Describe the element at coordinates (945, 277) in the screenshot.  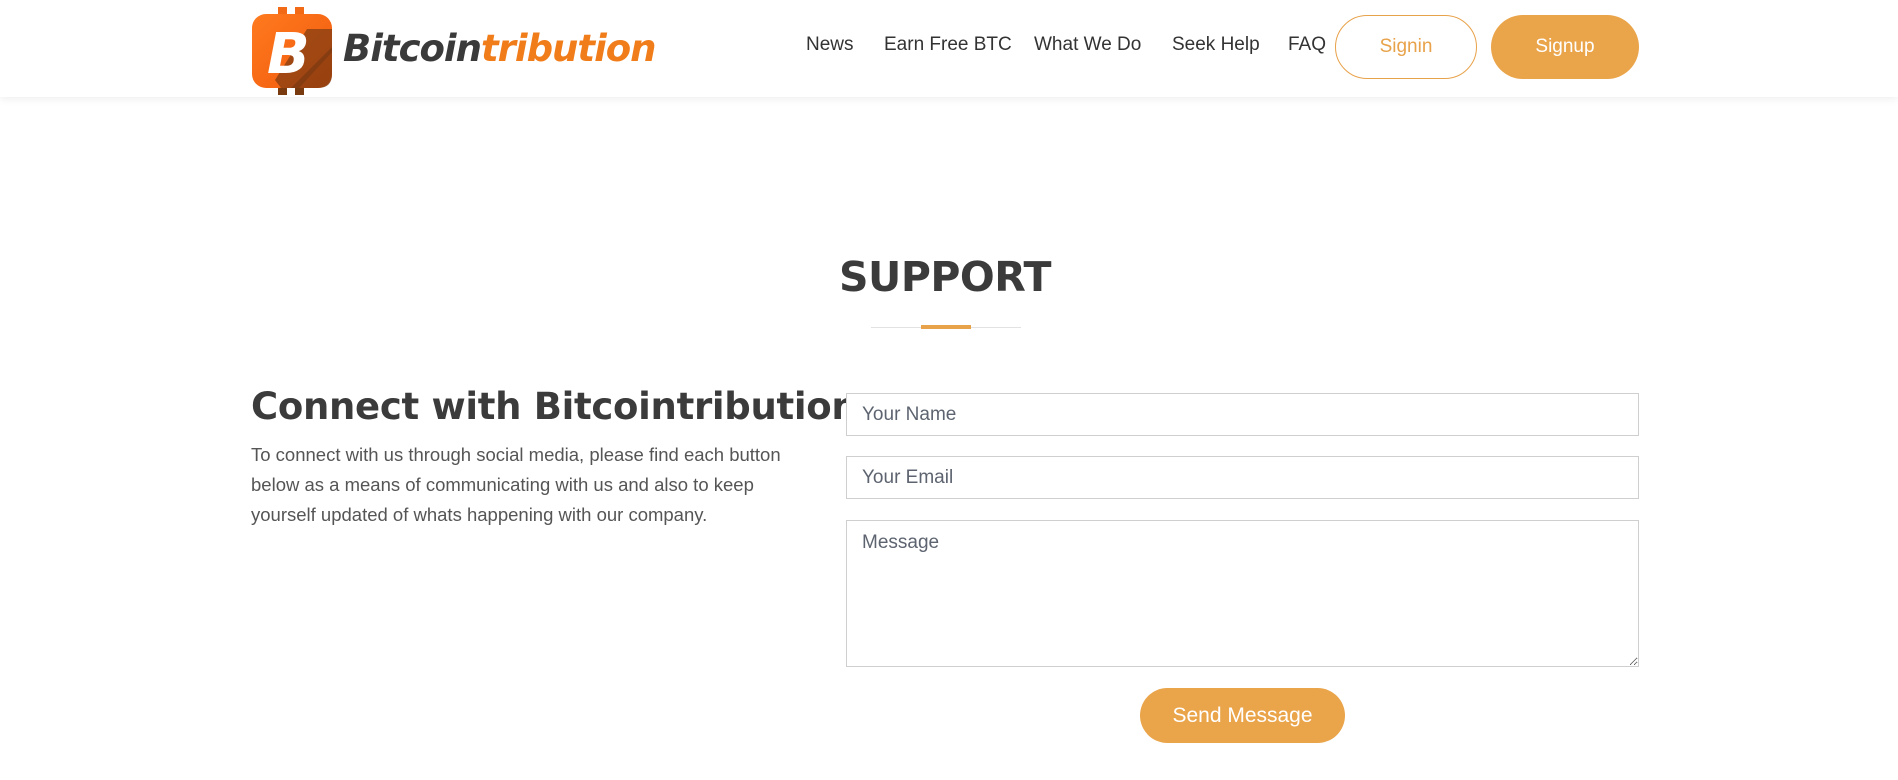
I see `section-title: SUPPORT` at that location.